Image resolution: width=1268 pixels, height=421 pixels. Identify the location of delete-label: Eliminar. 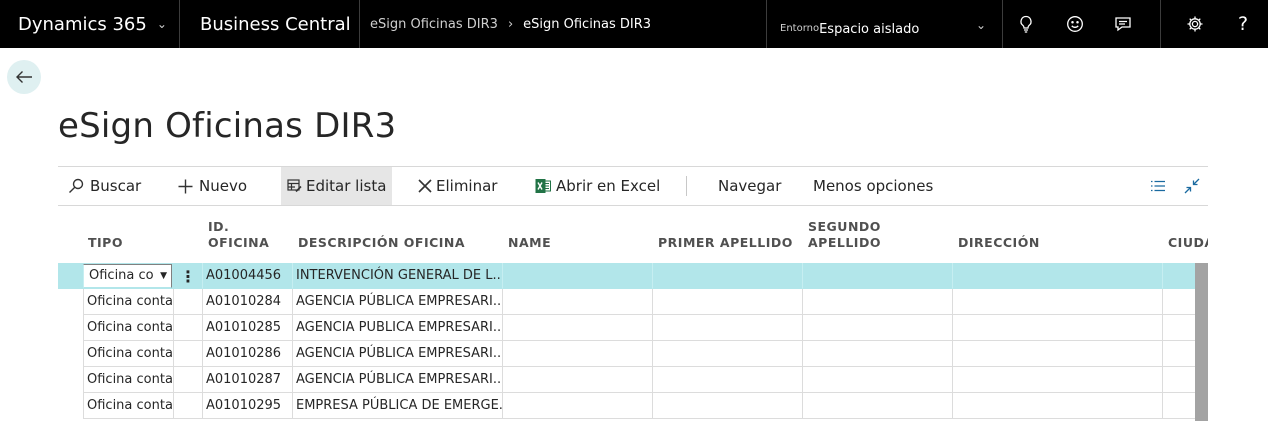
(467, 186).